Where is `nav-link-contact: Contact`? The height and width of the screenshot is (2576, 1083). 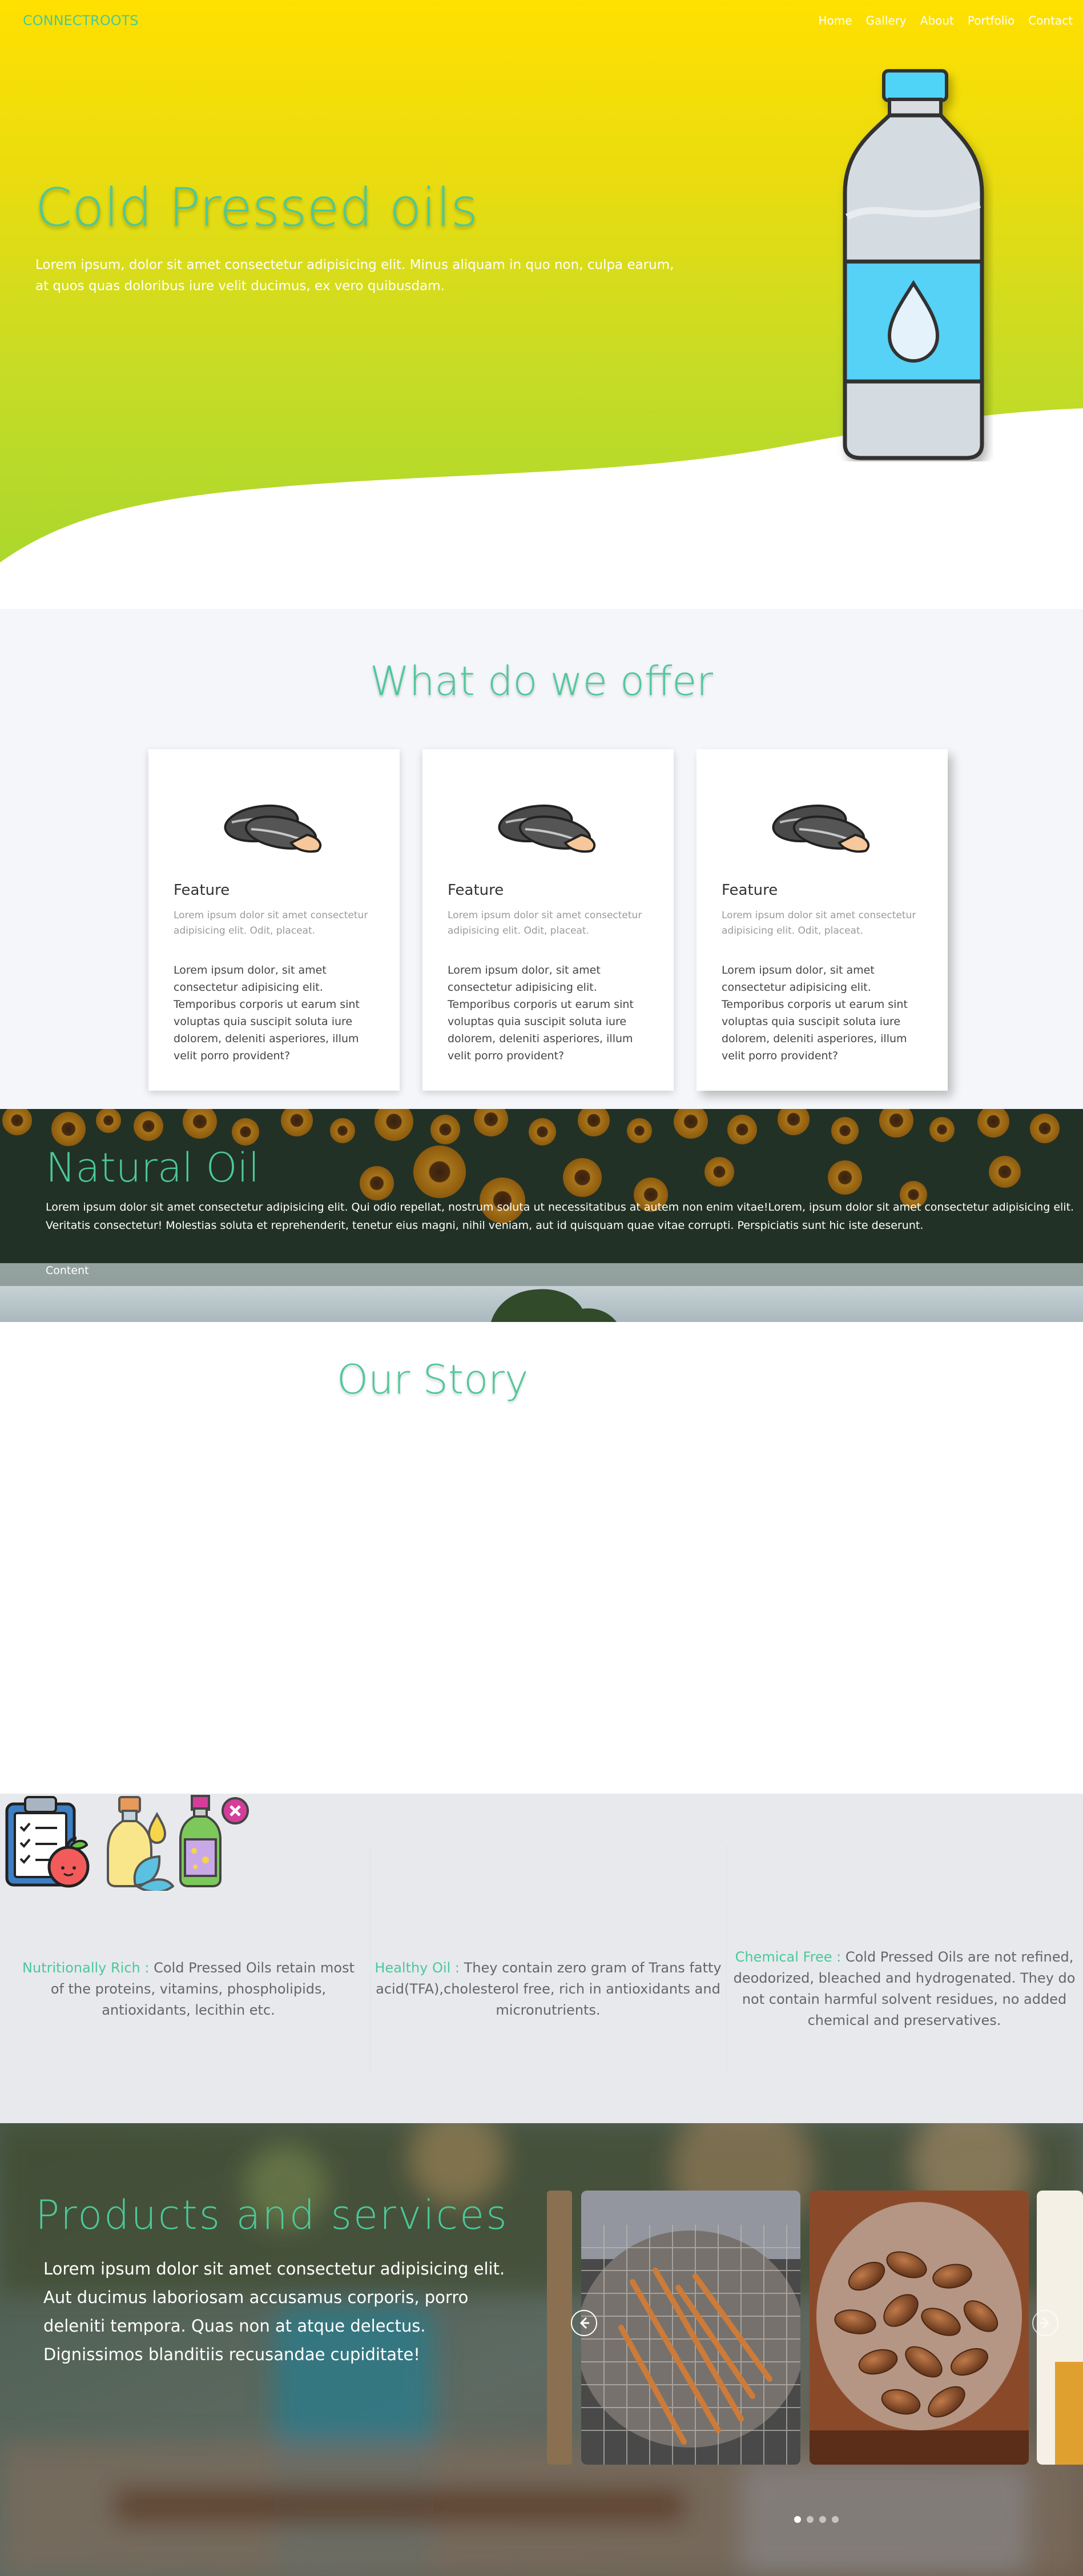
nav-link-contact: Contact is located at coordinates (1050, 20).